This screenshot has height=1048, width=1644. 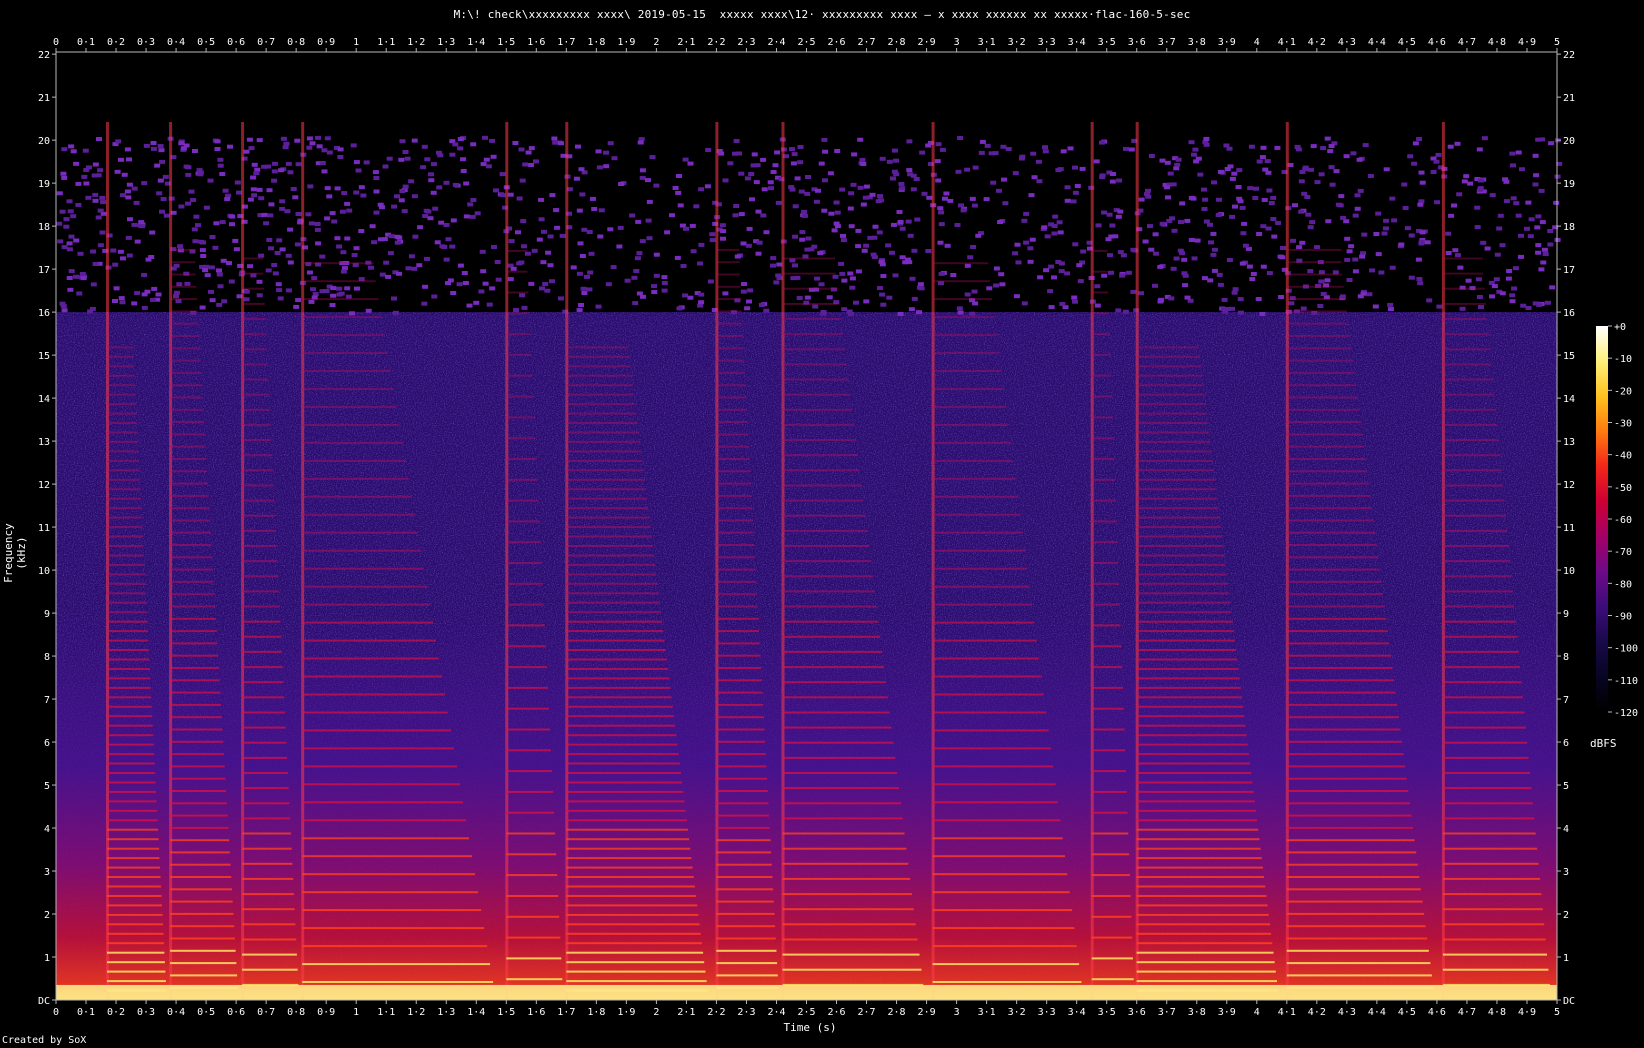 I want to click on y-tick-label-right: 22, so click(x=1569, y=55).